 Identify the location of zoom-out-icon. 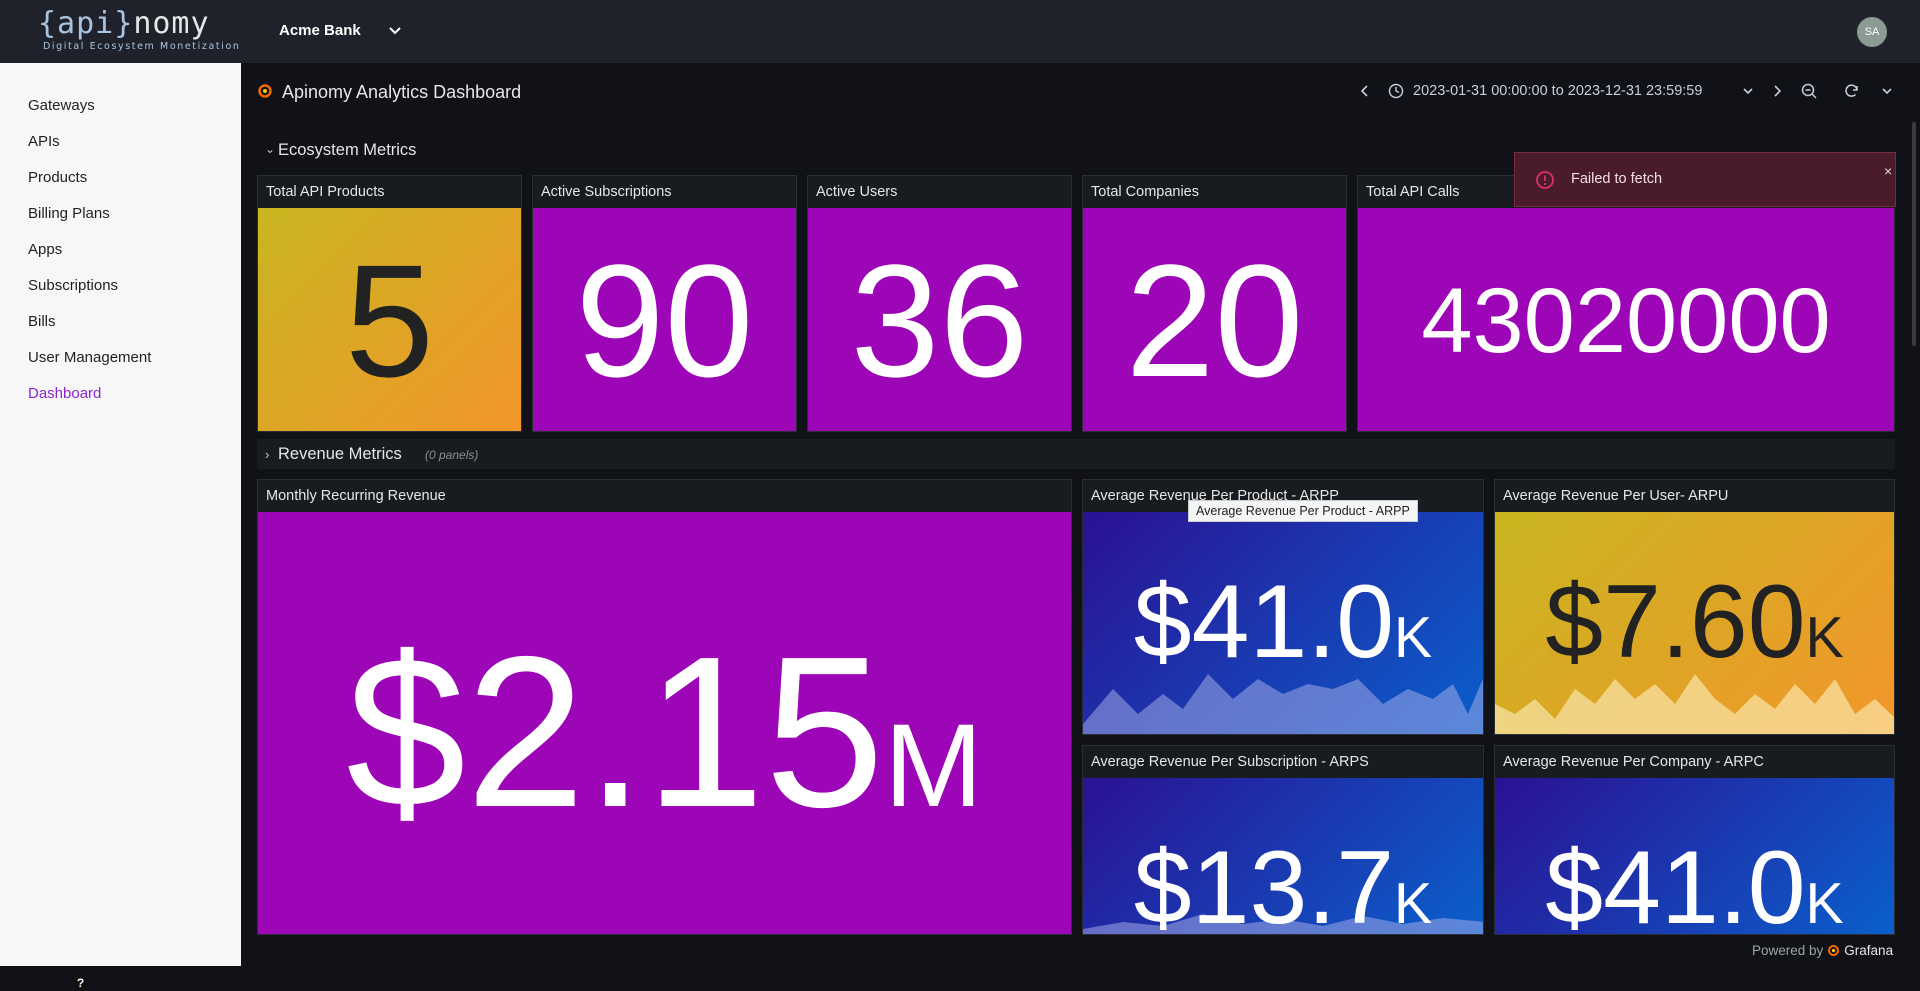
(1809, 91).